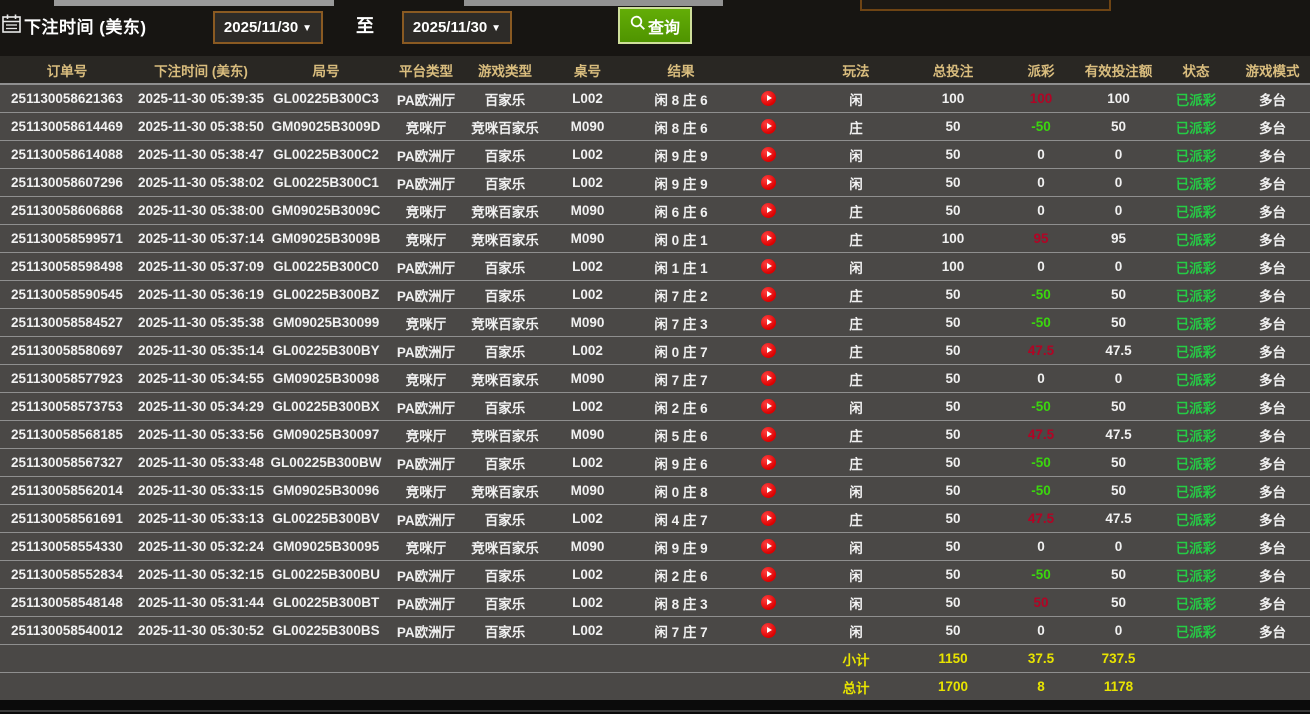 Image resolution: width=1310 pixels, height=714 pixels. I want to click on time-cell: 2025-11-30 05:37:14, so click(201, 238).